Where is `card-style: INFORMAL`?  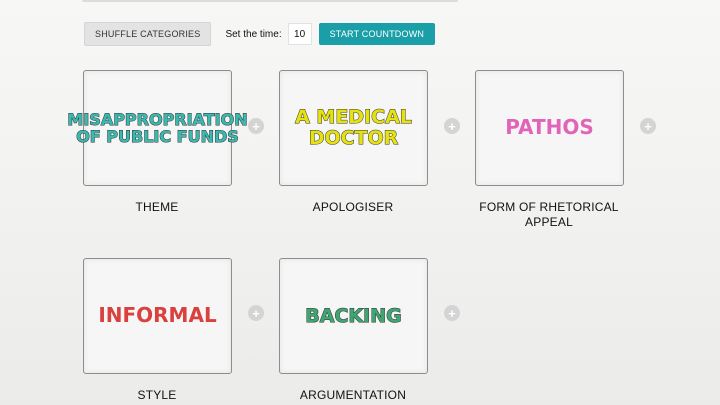 card-style: INFORMAL is located at coordinates (157, 316).